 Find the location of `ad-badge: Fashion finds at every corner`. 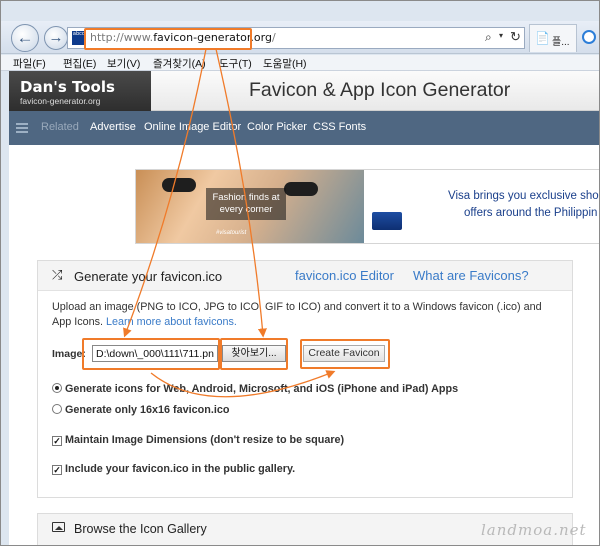

ad-badge: Fashion finds at every corner is located at coordinates (246, 204).